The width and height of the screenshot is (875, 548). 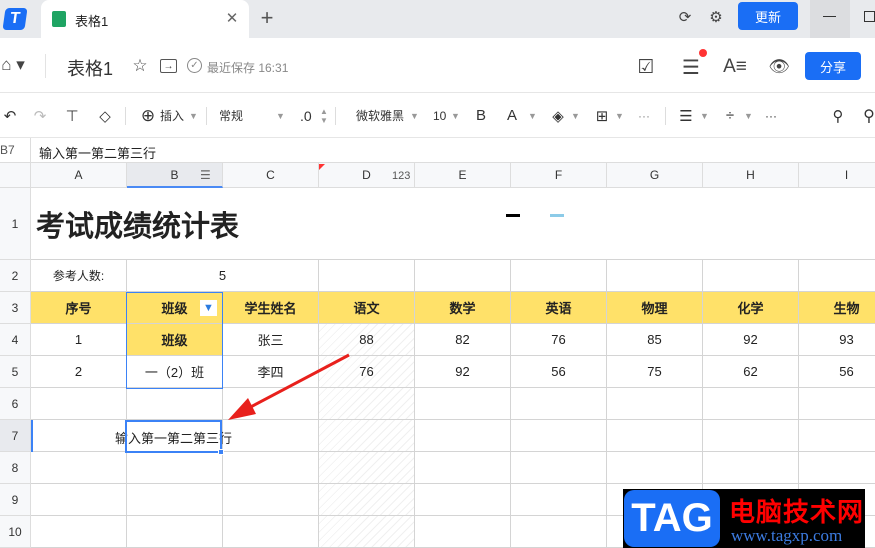 I want to click on move-to-folder-icon: →, so click(x=168, y=66).